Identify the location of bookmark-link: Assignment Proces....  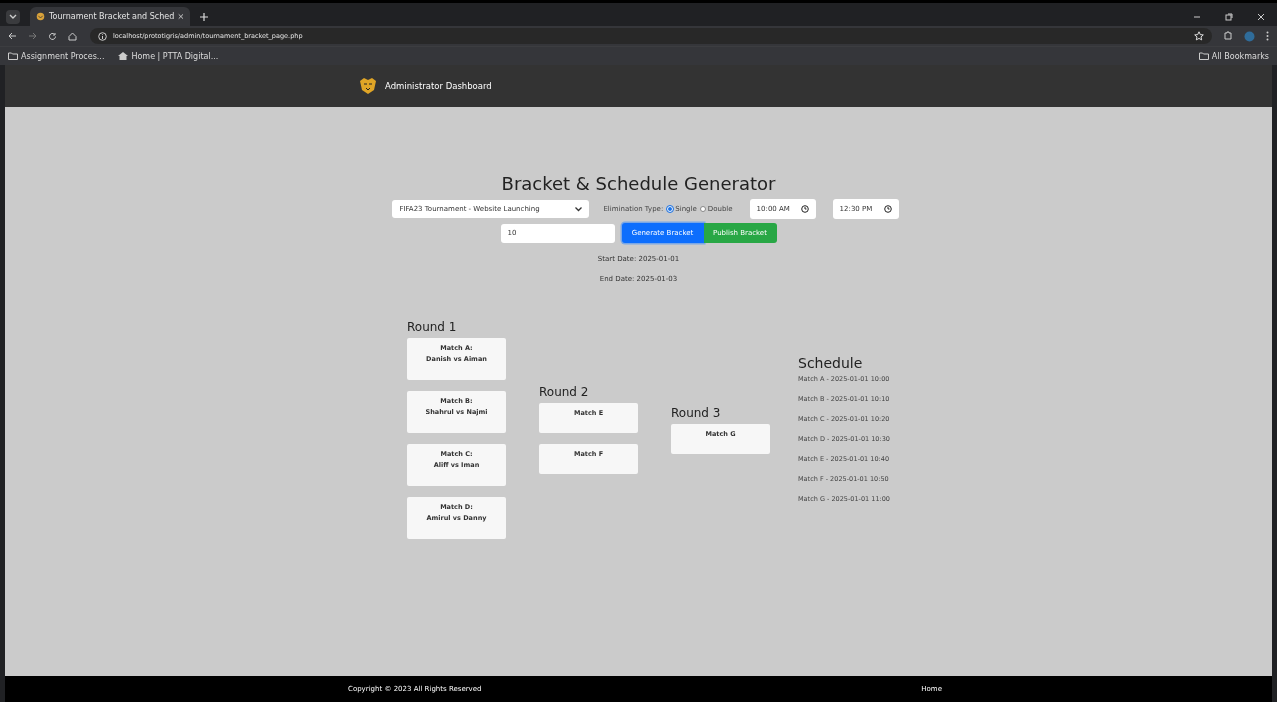
(56, 56).